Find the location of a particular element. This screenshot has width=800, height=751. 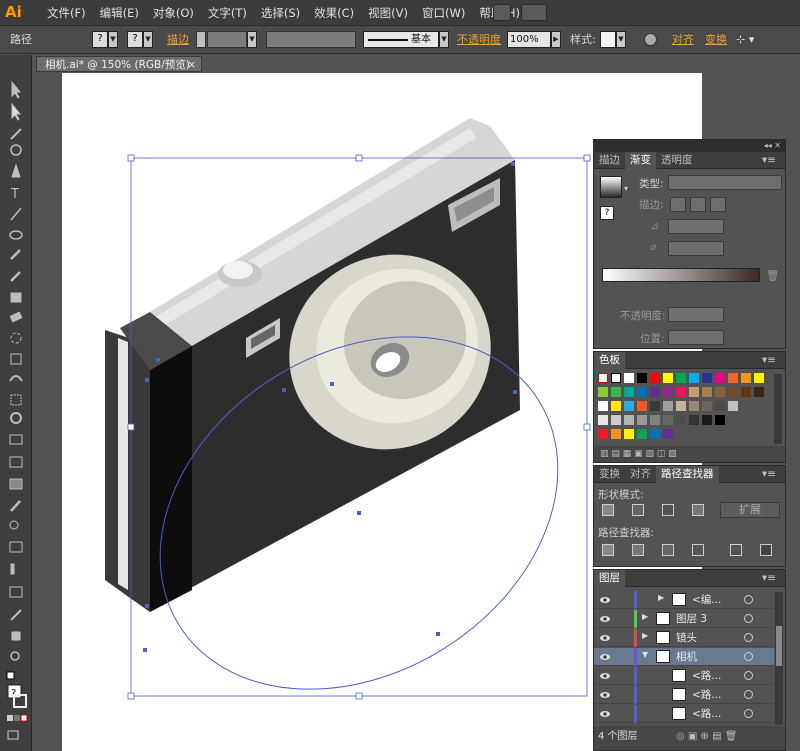

menu-object: 对象(O) is located at coordinates (173, 13).